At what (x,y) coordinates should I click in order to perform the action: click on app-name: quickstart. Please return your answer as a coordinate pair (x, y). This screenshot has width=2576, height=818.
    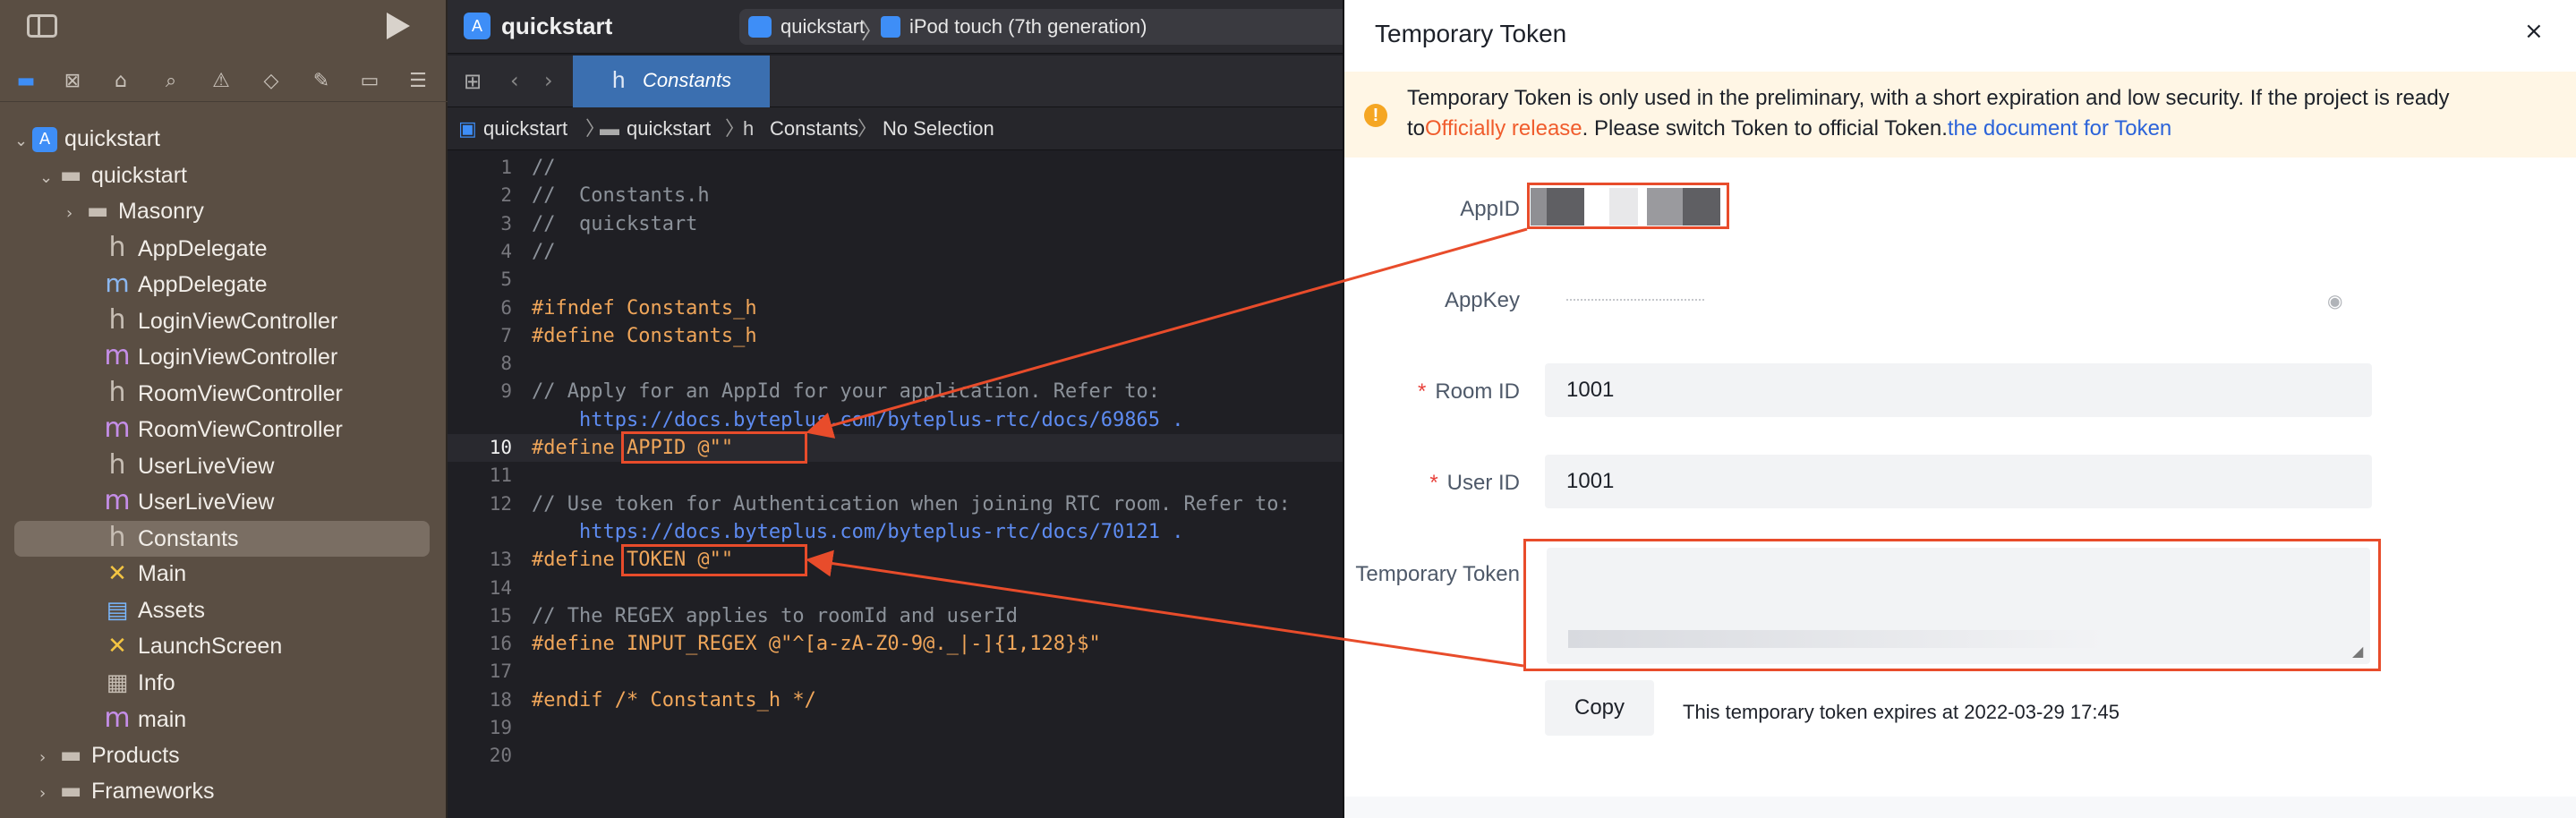
    Looking at the image, I should click on (557, 26).